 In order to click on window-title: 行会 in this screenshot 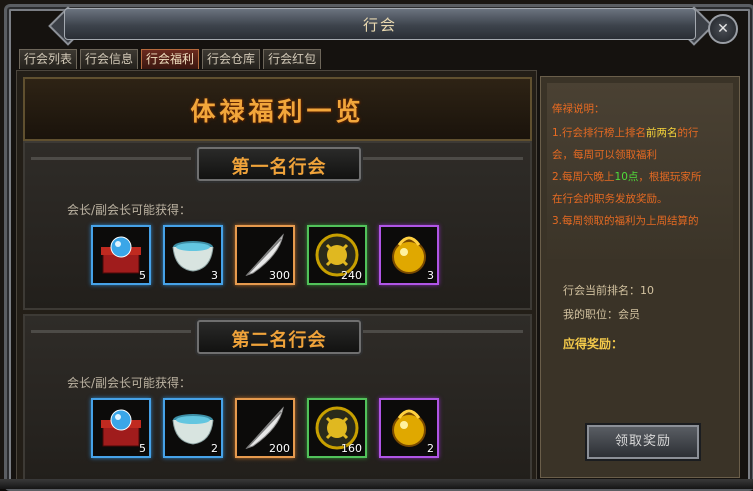, I will do `click(379, 25)`.